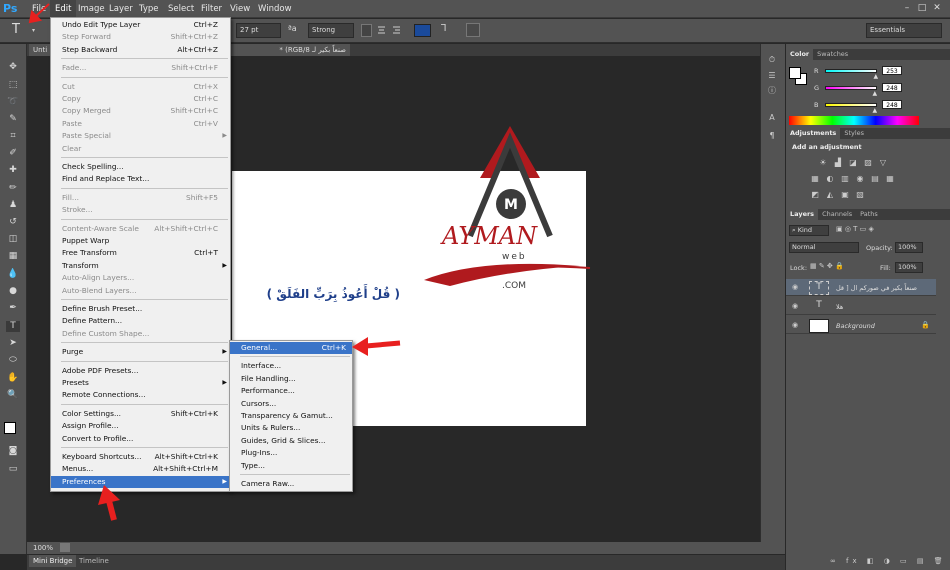 This screenshot has height=570, width=950. What do you see at coordinates (181, 9) in the screenshot?
I see `menu-select: Select` at bounding box center [181, 9].